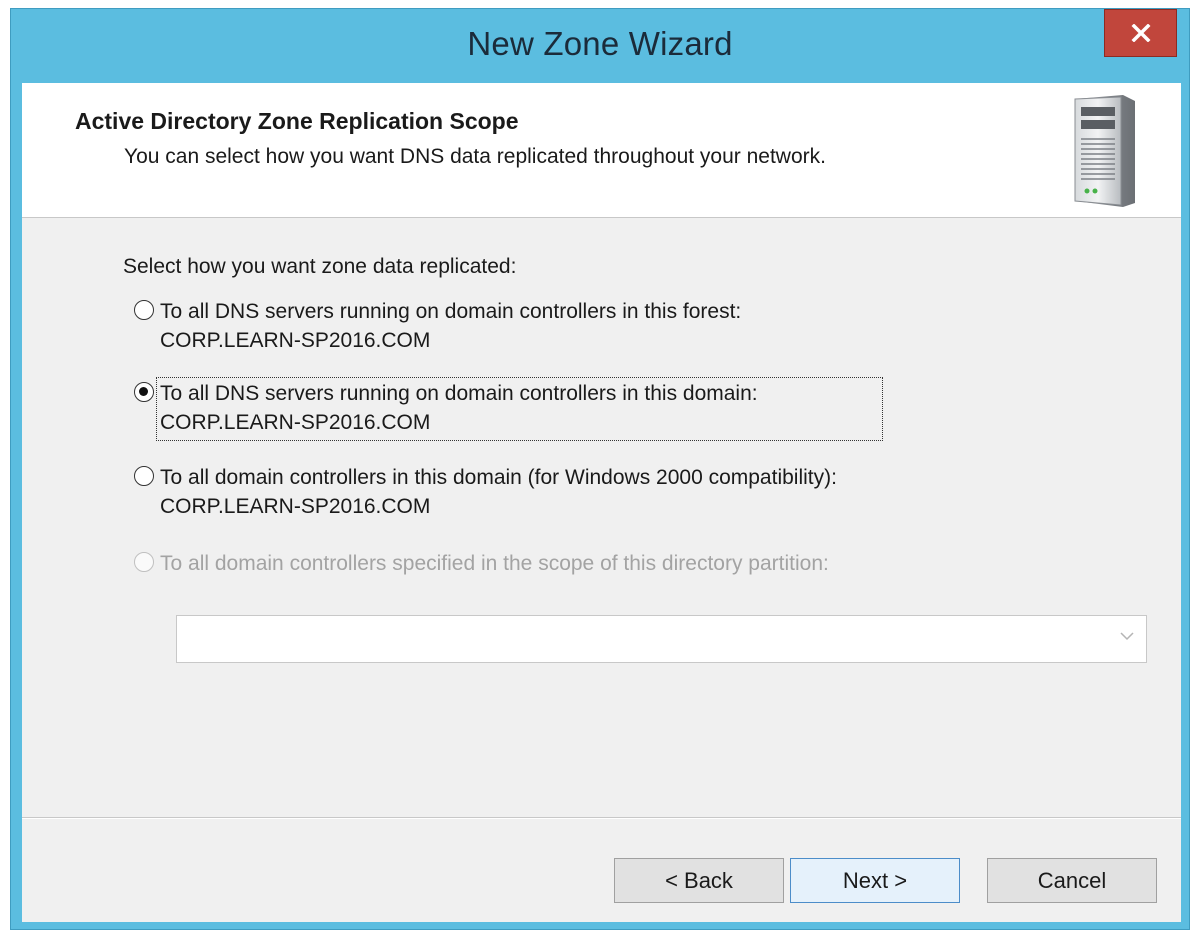  Describe the element at coordinates (699, 880) in the screenshot. I see `back-button: < Back` at that location.